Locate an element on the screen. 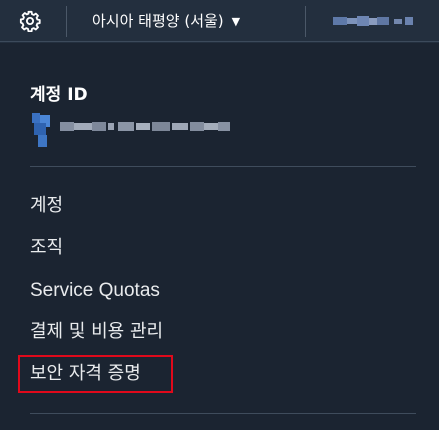  gear-icon is located at coordinates (30, 21).